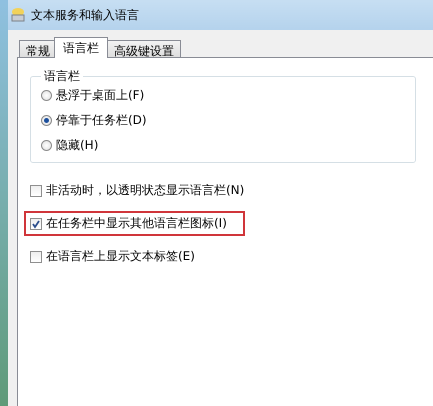 The width and height of the screenshot is (433, 406). Describe the element at coordinates (120, 256) in the screenshot. I see `checkbox-label: 在语言栏上显示文本标签(E)` at that location.